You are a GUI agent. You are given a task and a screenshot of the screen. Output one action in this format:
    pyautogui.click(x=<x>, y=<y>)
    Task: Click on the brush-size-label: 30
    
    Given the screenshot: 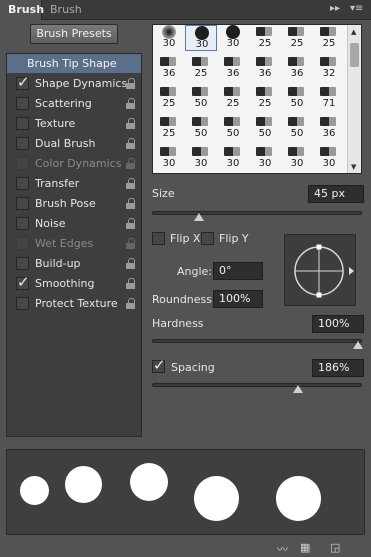 What is the action you would take?
    pyautogui.click(x=233, y=163)
    